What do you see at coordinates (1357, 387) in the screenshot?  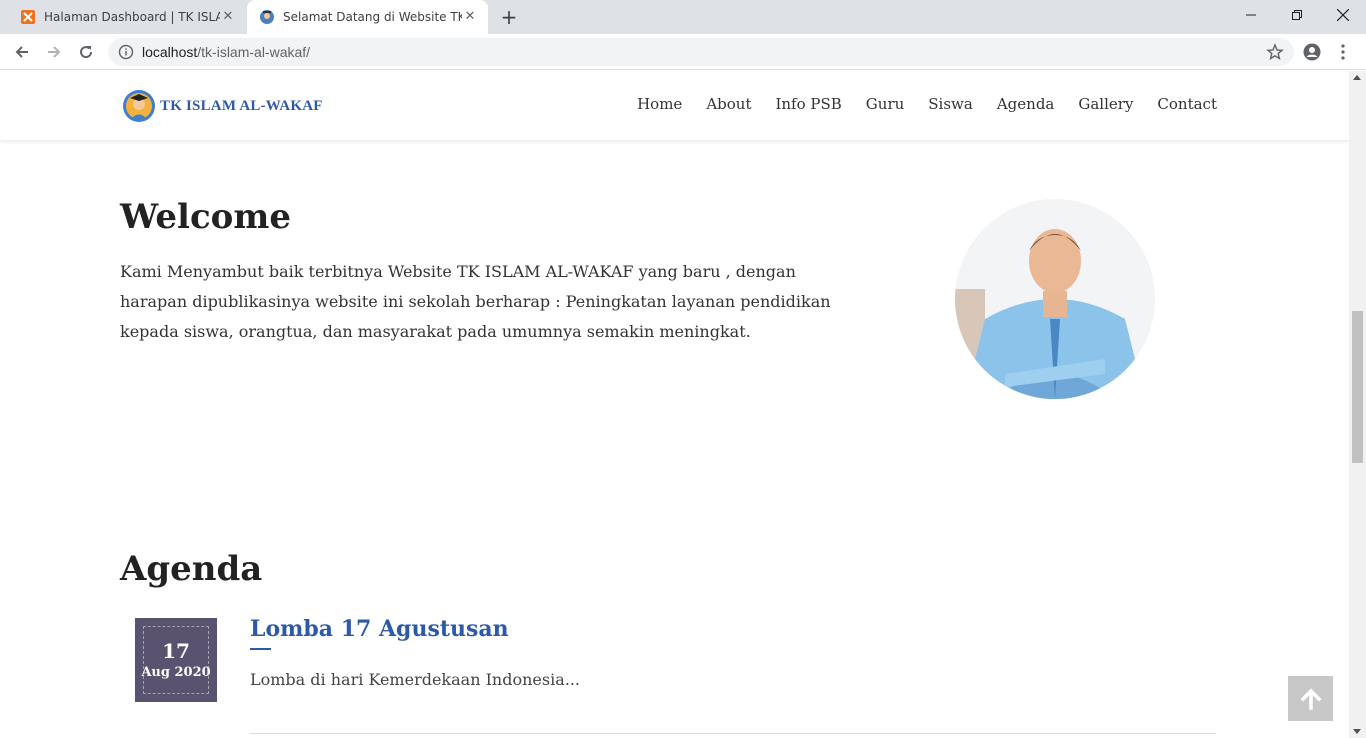 I see `scrollbar-thumb` at bounding box center [1357, 387].